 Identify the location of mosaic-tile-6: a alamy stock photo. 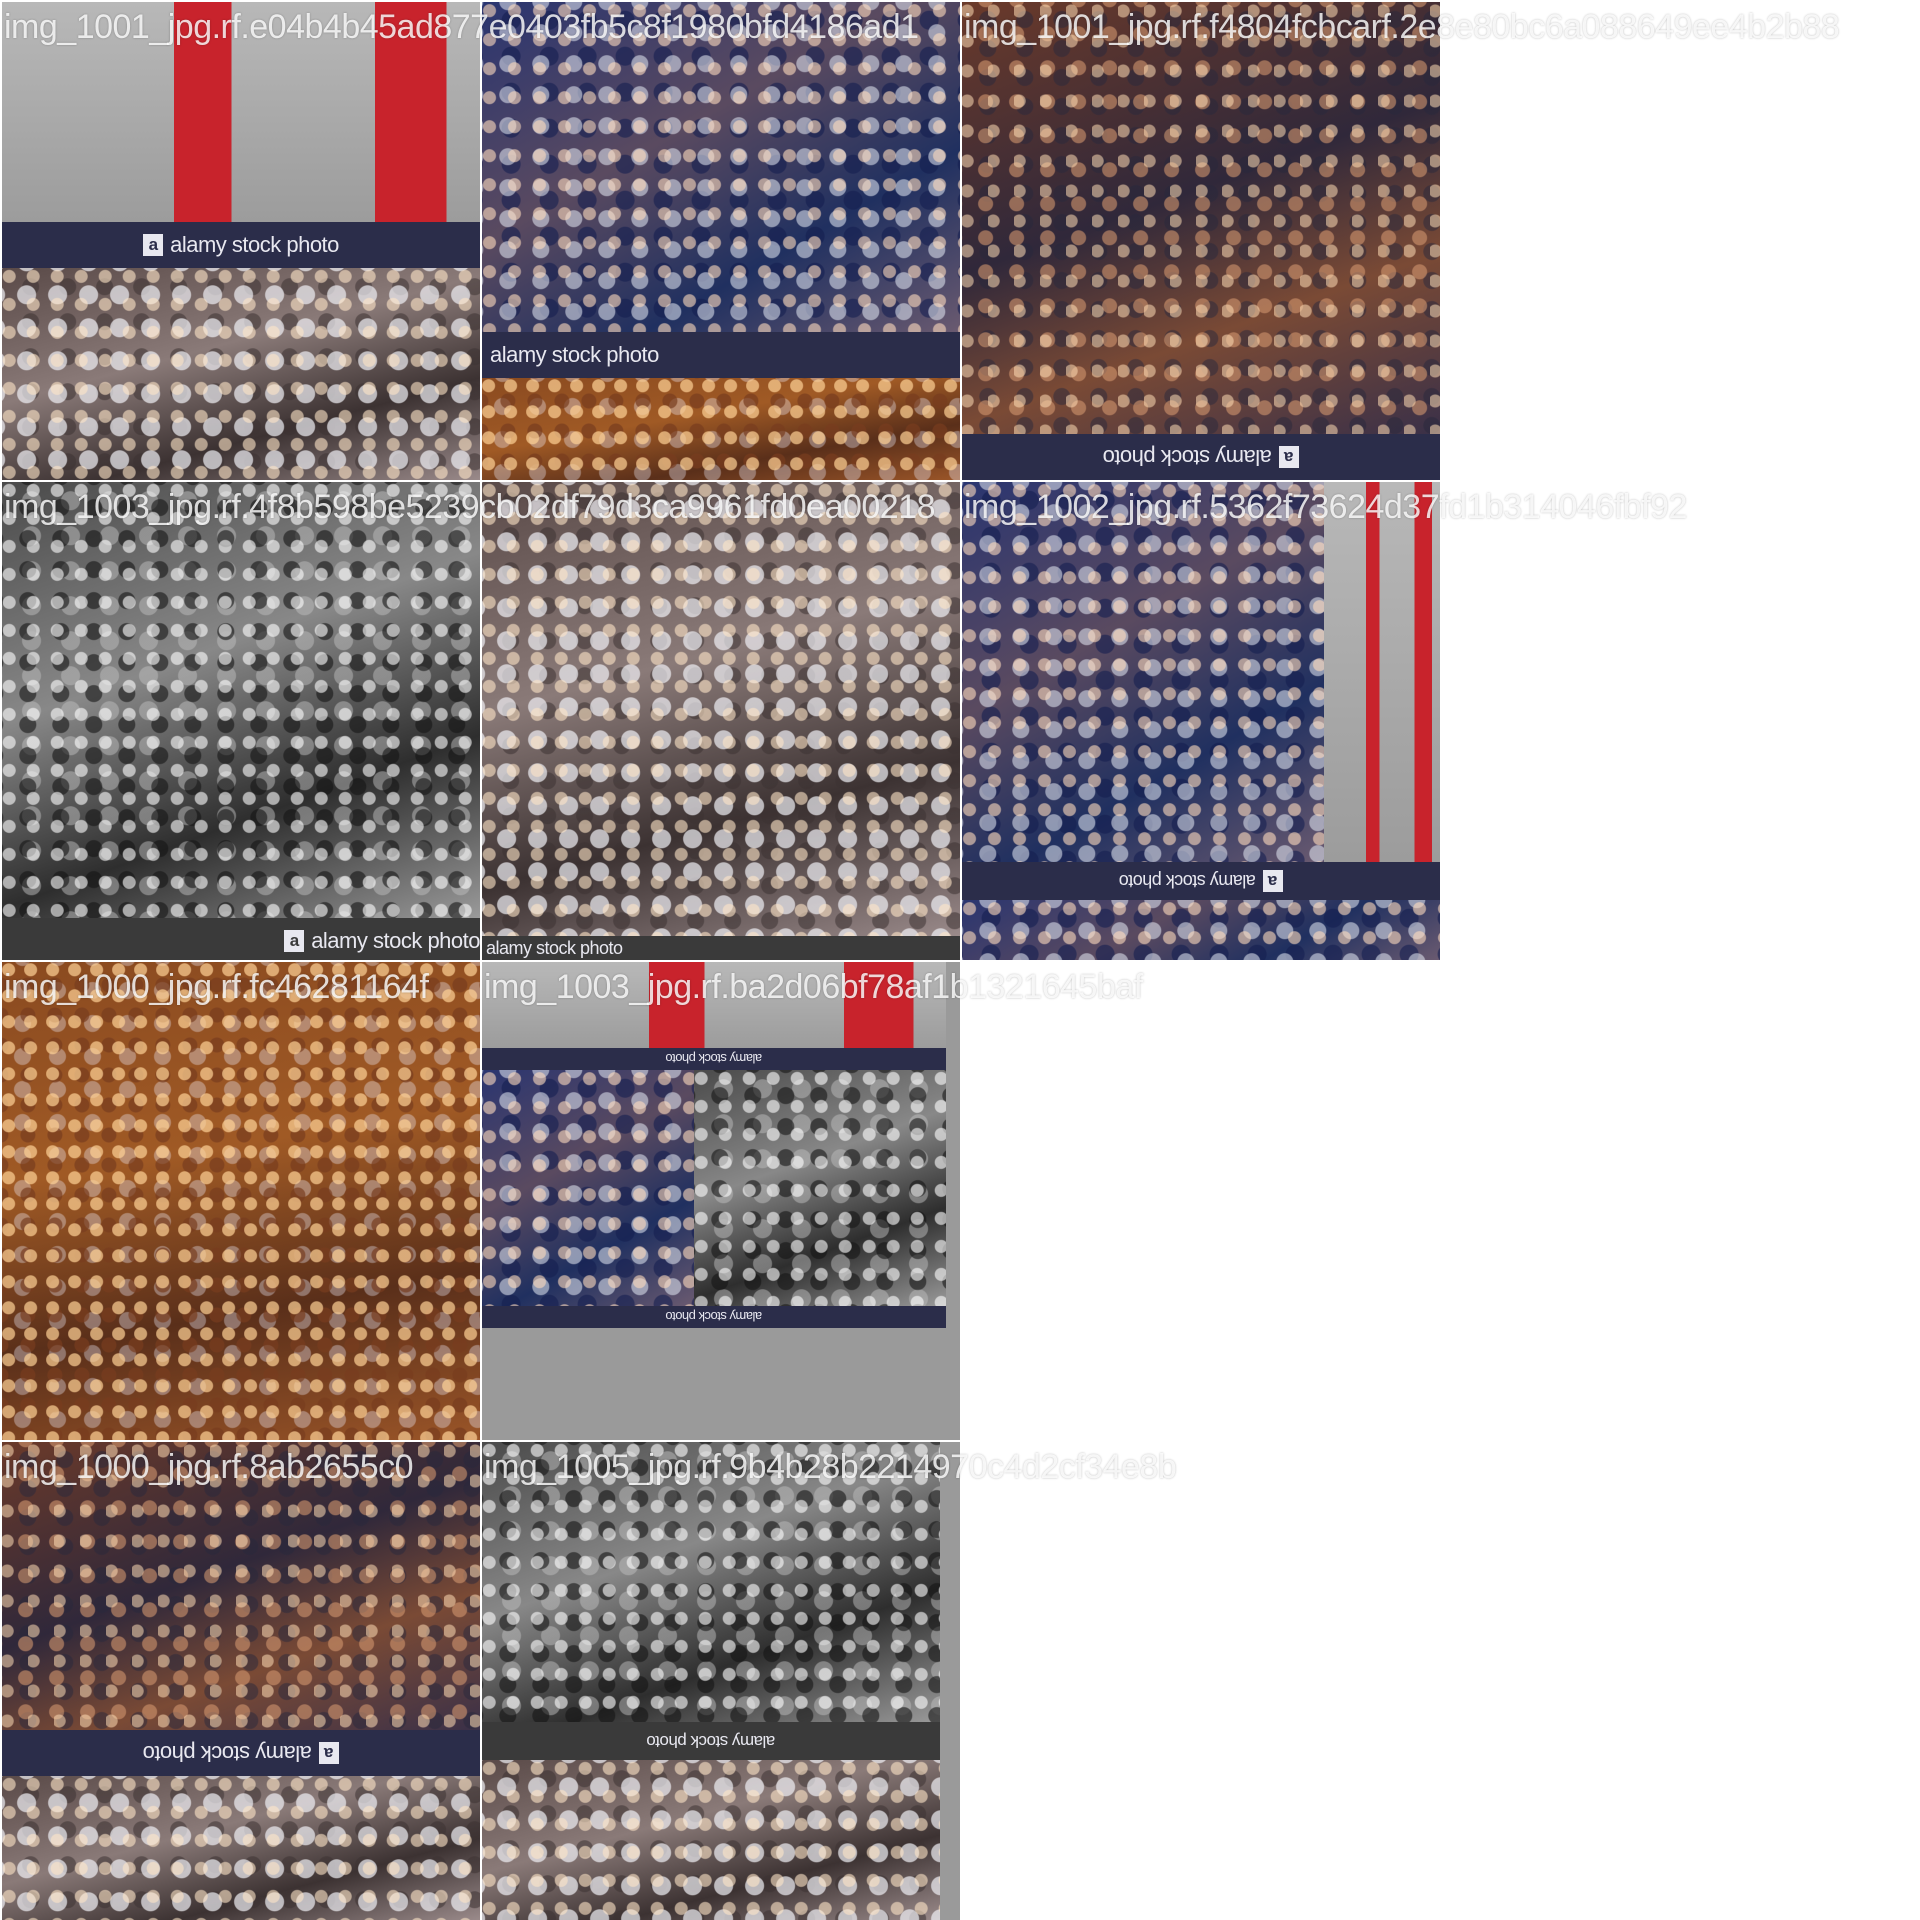
(1201, 721).